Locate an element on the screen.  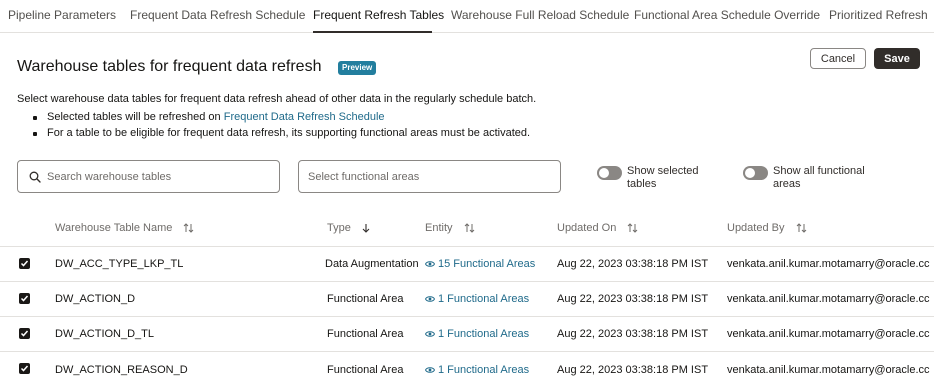
search-field is located at coordinates (148, 176).